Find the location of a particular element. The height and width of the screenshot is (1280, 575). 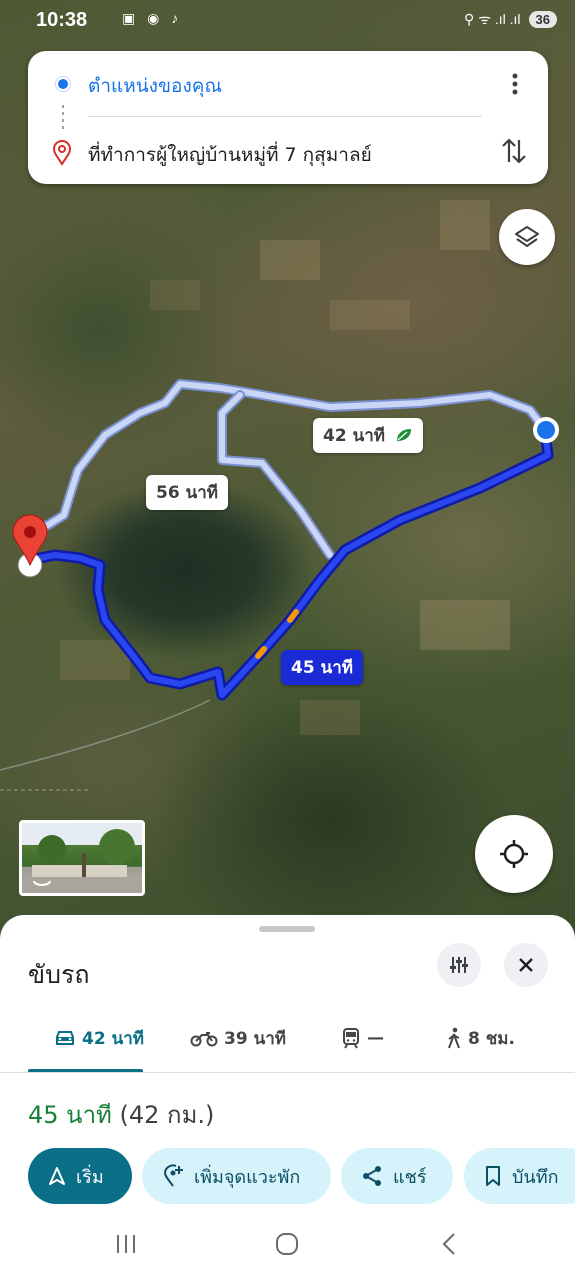

my-location-button is located at coordinates (514, 854).